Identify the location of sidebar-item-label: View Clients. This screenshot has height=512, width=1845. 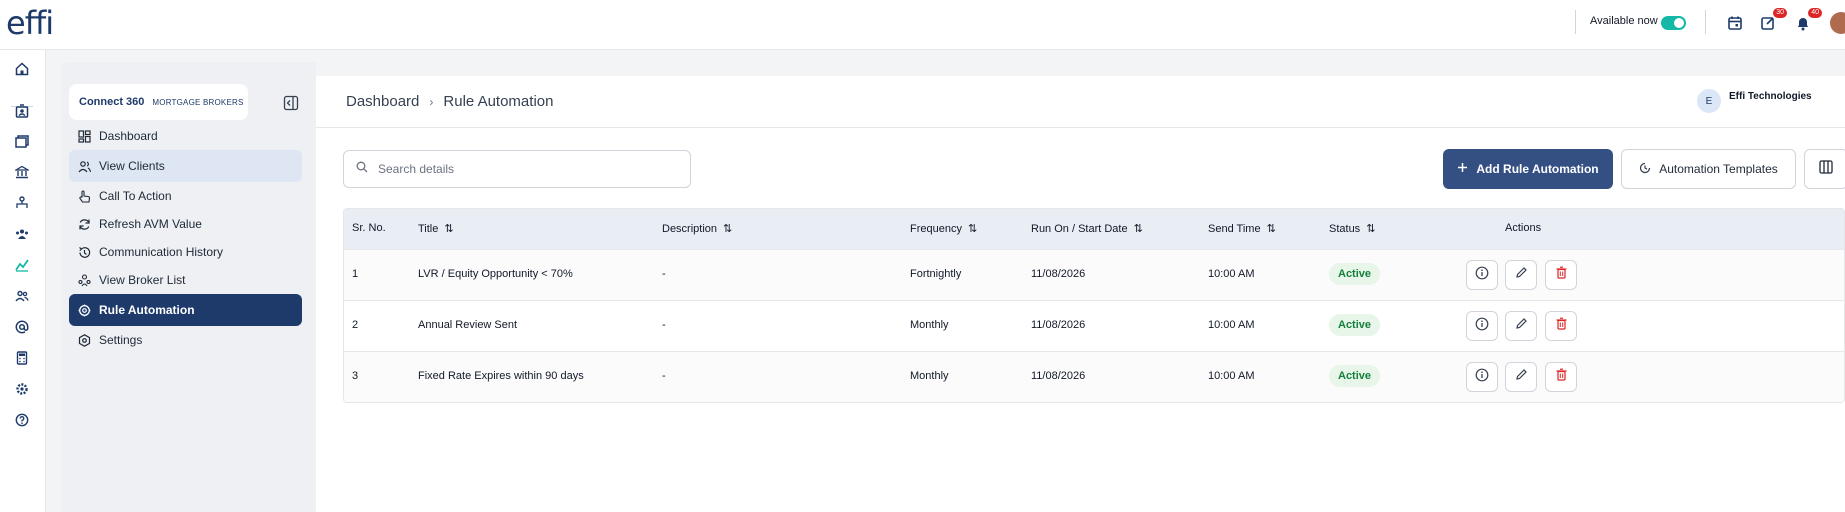
(132, 166).